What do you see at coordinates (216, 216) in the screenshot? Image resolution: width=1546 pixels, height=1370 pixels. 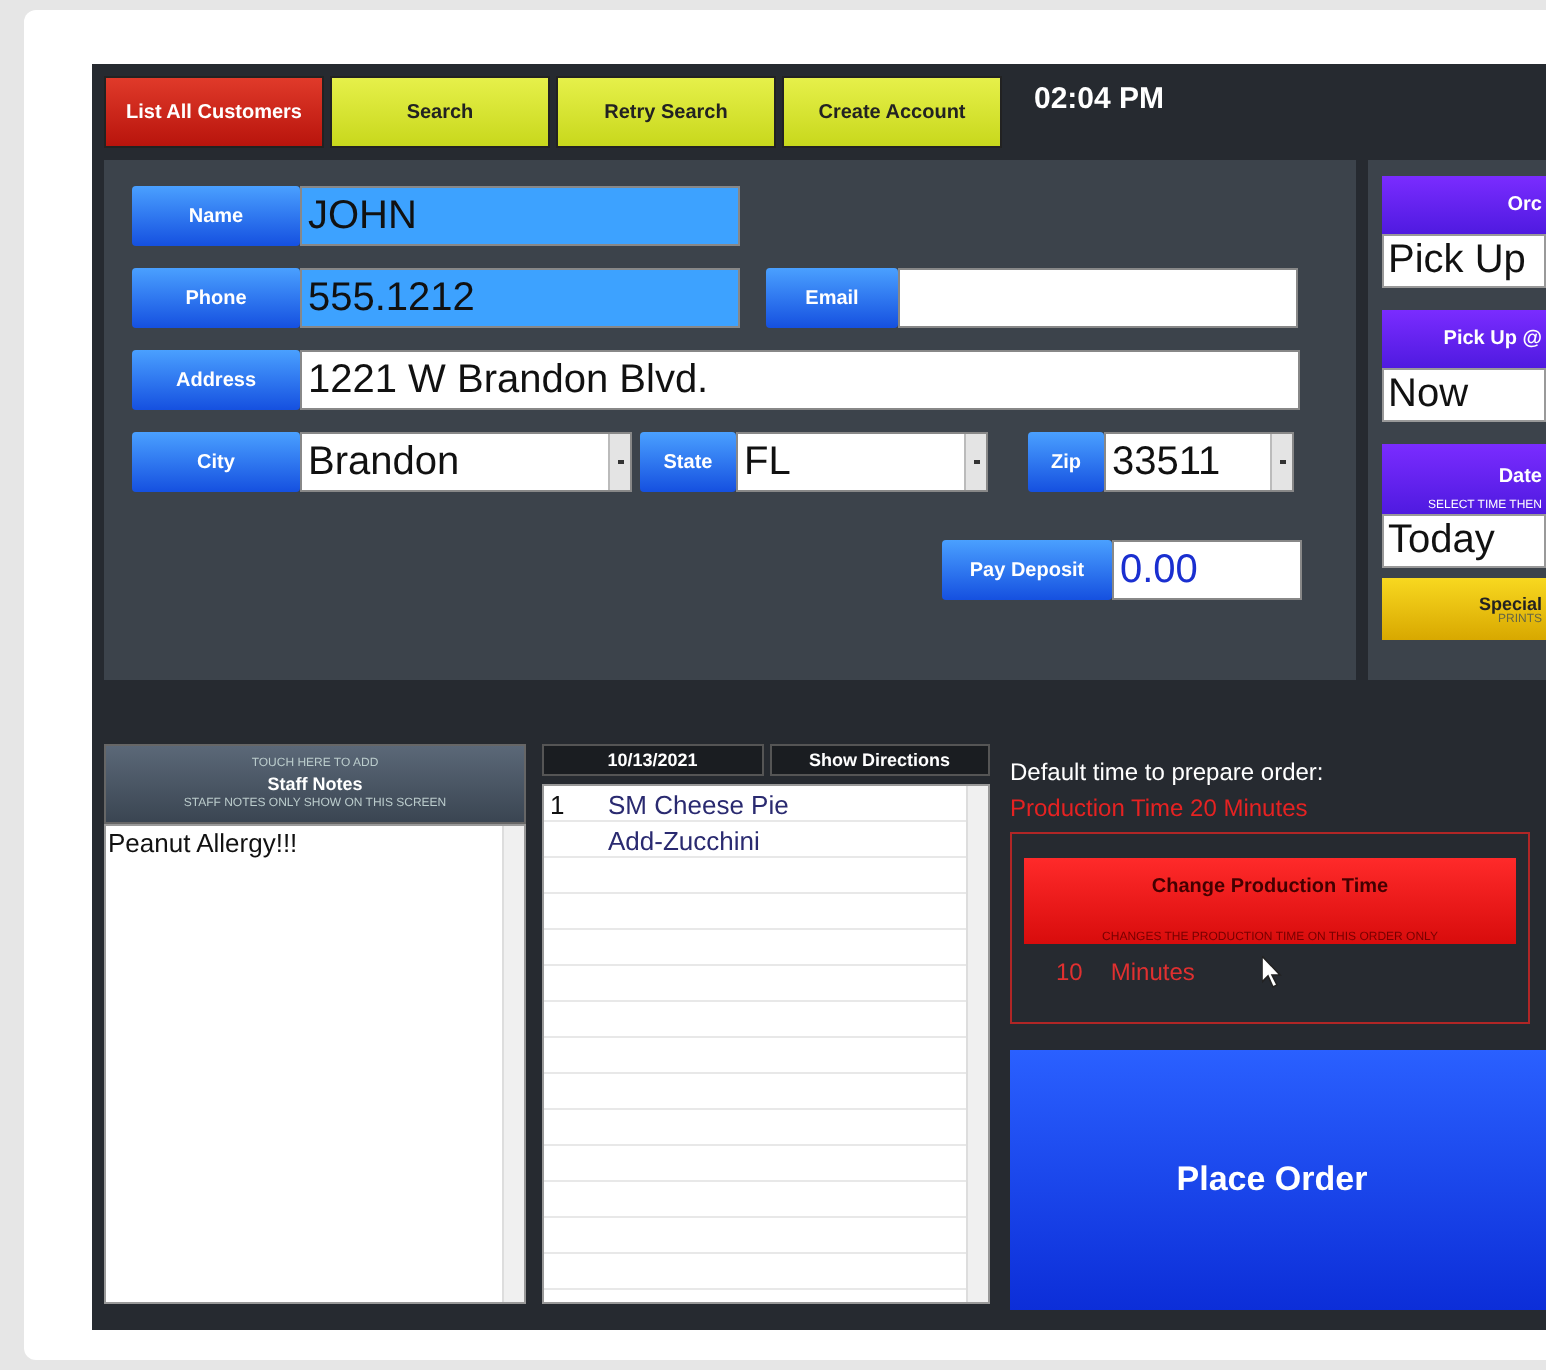 I see `field-label-button: Name` at bounding box center [216, 216].